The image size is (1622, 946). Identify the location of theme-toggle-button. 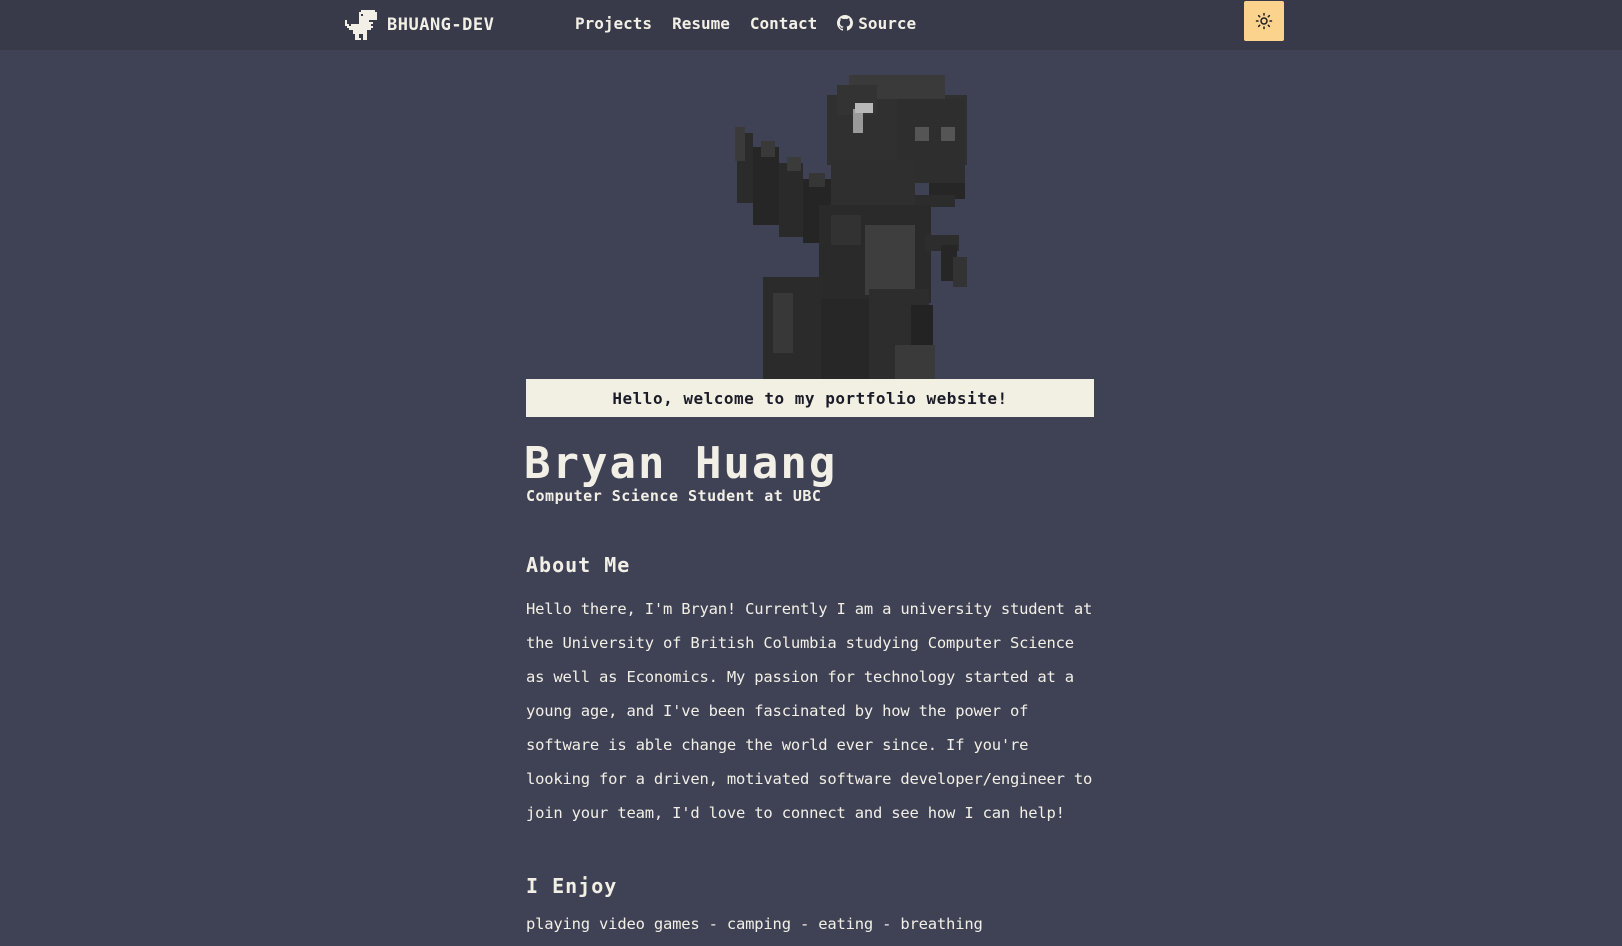
(1264, 21).